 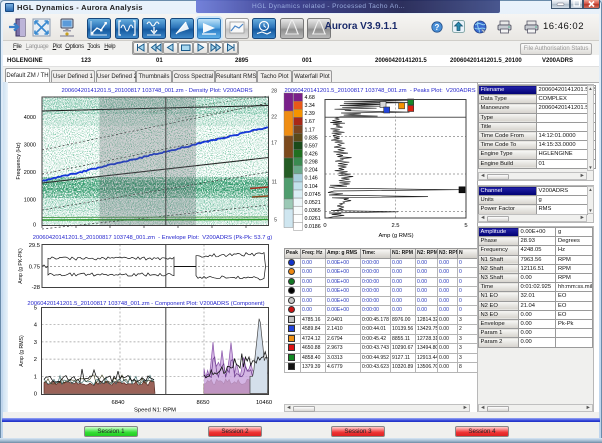 I want to click on svg-text: 1.17, so click(x=310, y=130).